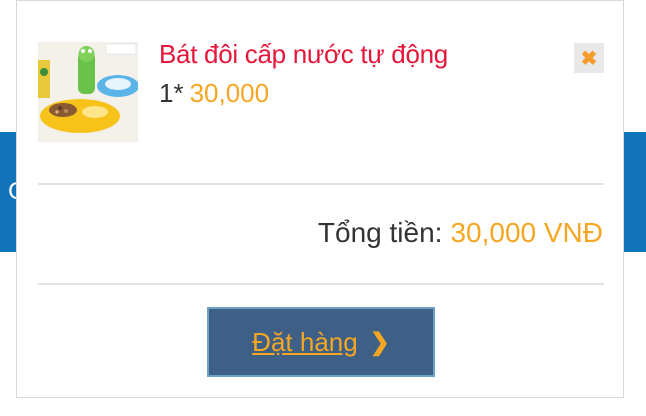 The image size is (646, 416). What do you see at coordinates (171, 93) in the screenshot?
I see `quantity-label: 1*` at bounding box center [171, 93].